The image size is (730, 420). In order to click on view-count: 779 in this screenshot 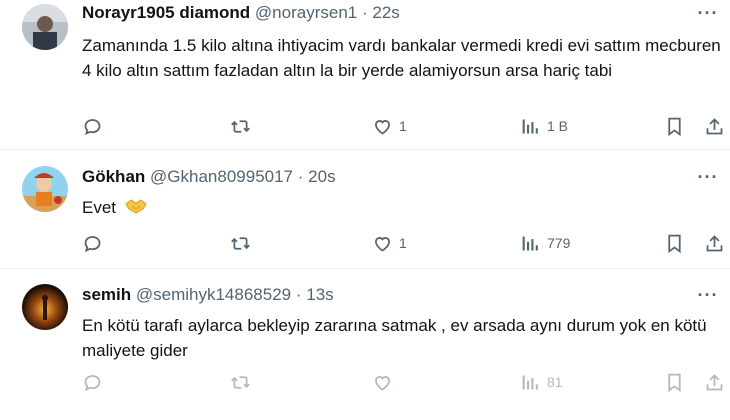, I will do `click(559, 243)`.